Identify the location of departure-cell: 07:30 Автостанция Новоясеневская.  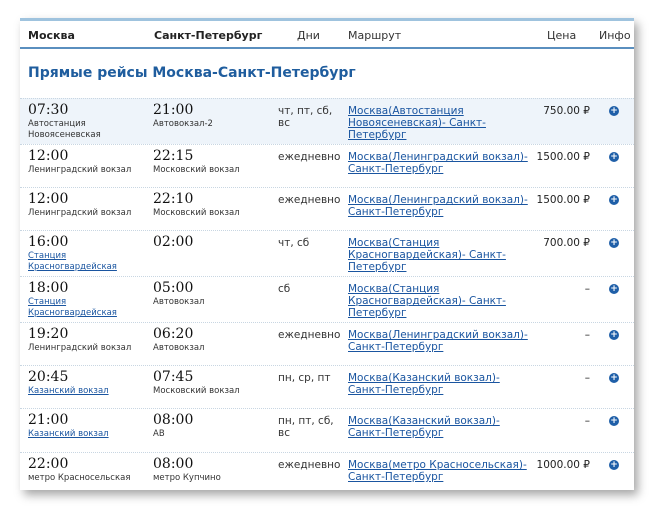
(64, 121).